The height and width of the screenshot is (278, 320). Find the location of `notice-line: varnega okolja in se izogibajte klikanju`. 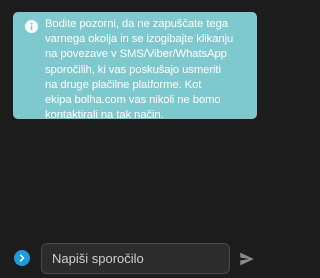

notice-line: varnega okolja in se izogibajte klikanju is located at coordinates (139, 39).